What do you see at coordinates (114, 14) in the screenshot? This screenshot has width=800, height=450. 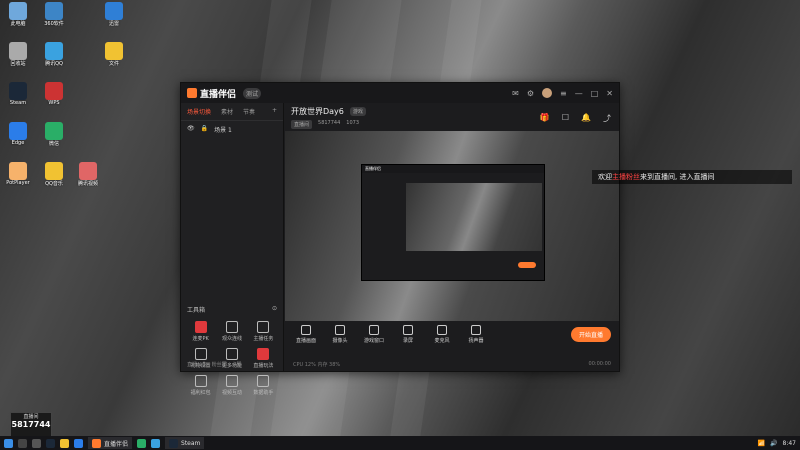 I see `desktop-icon: 迅雷` at bounding box center [114, 14].